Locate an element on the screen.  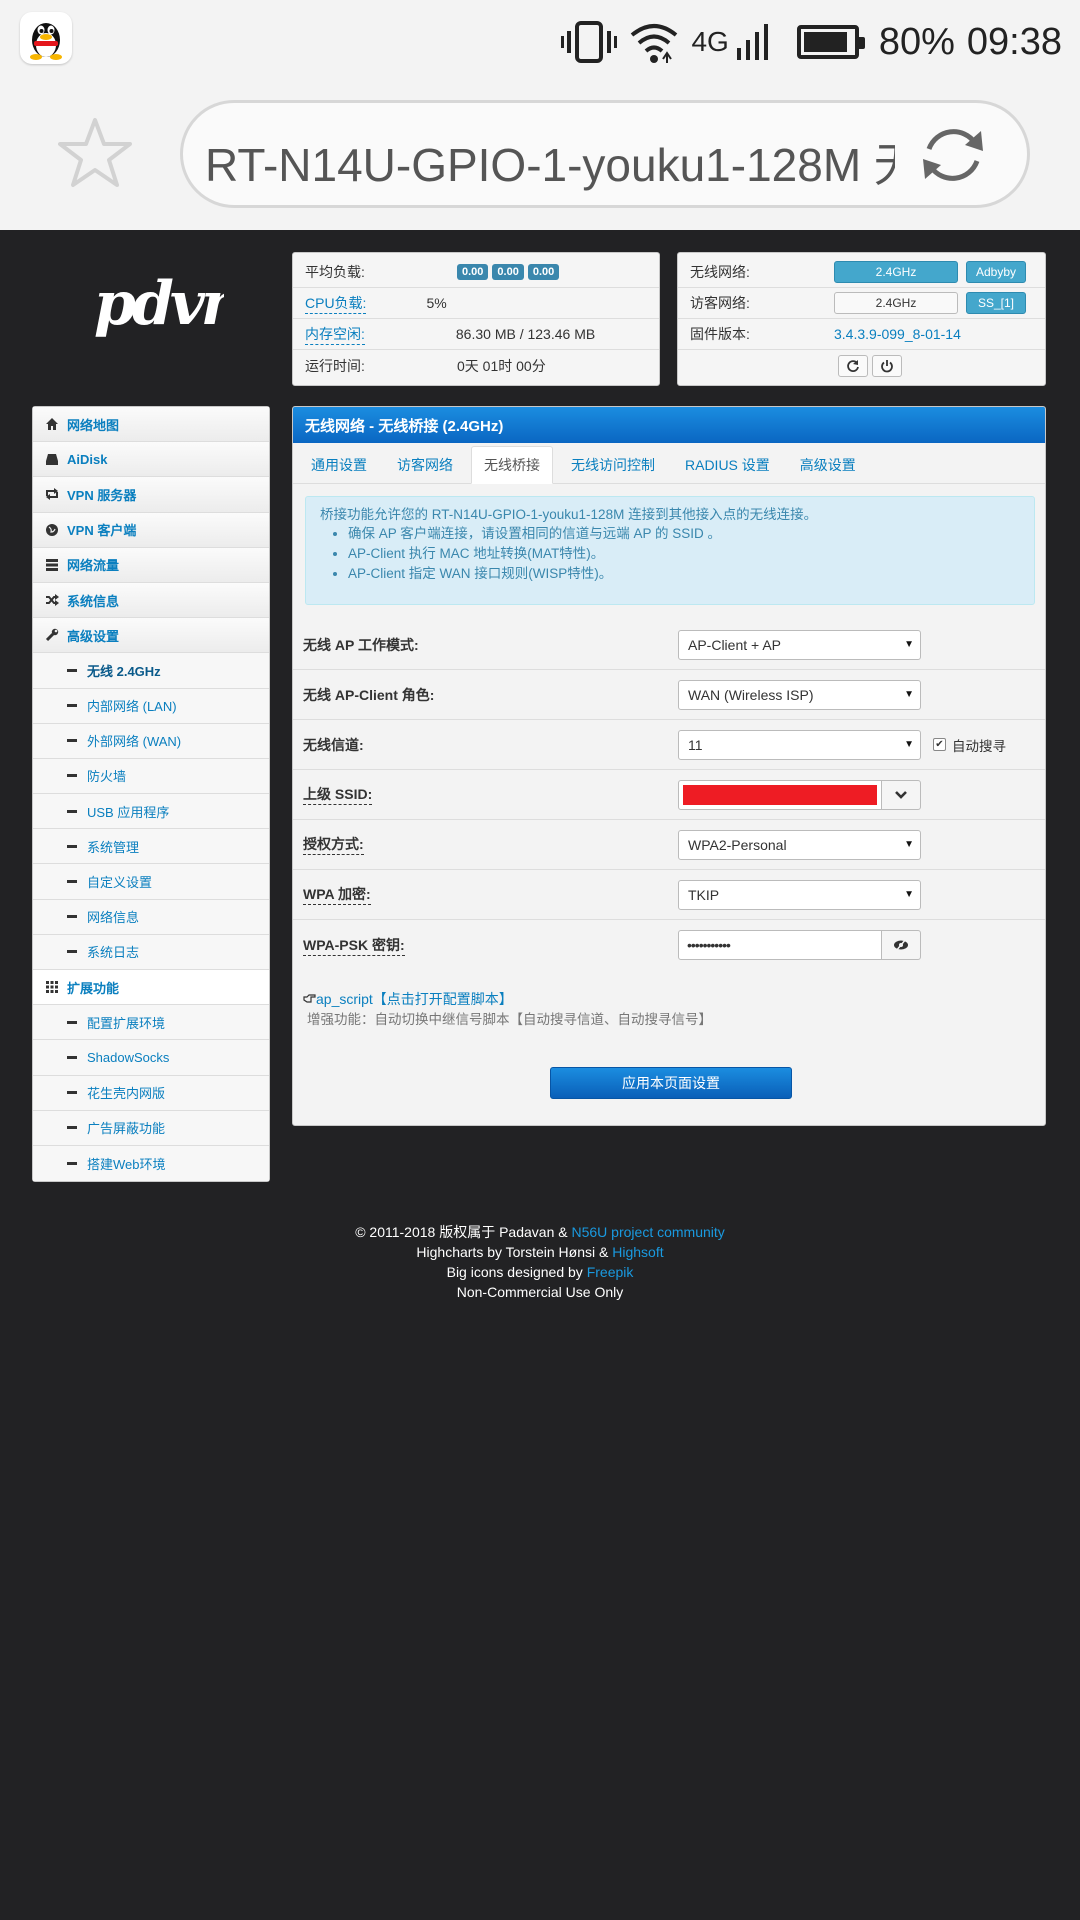
sidebar-item-system-info: 系统信息 is located at coordinates (151, 600).